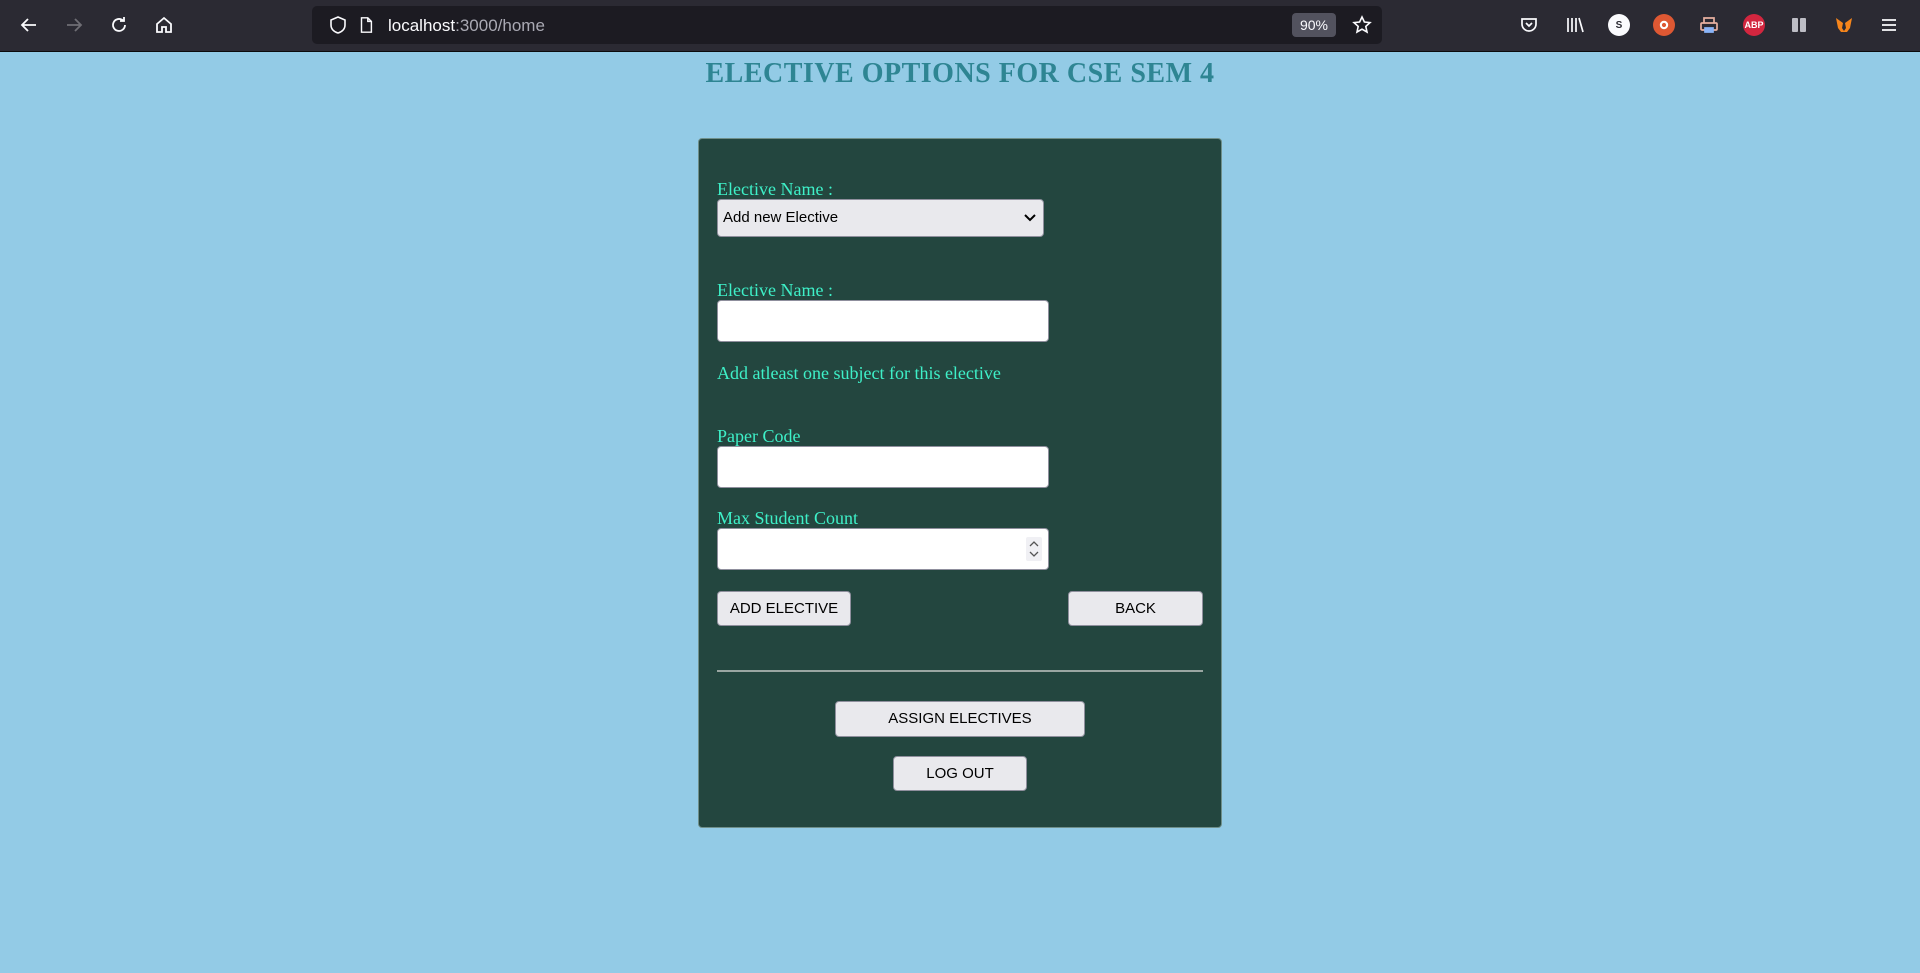  Describe the element at coordinates (1754, 25) in the screenshot. I see `adblock-plus-icon: ABP` at that location.